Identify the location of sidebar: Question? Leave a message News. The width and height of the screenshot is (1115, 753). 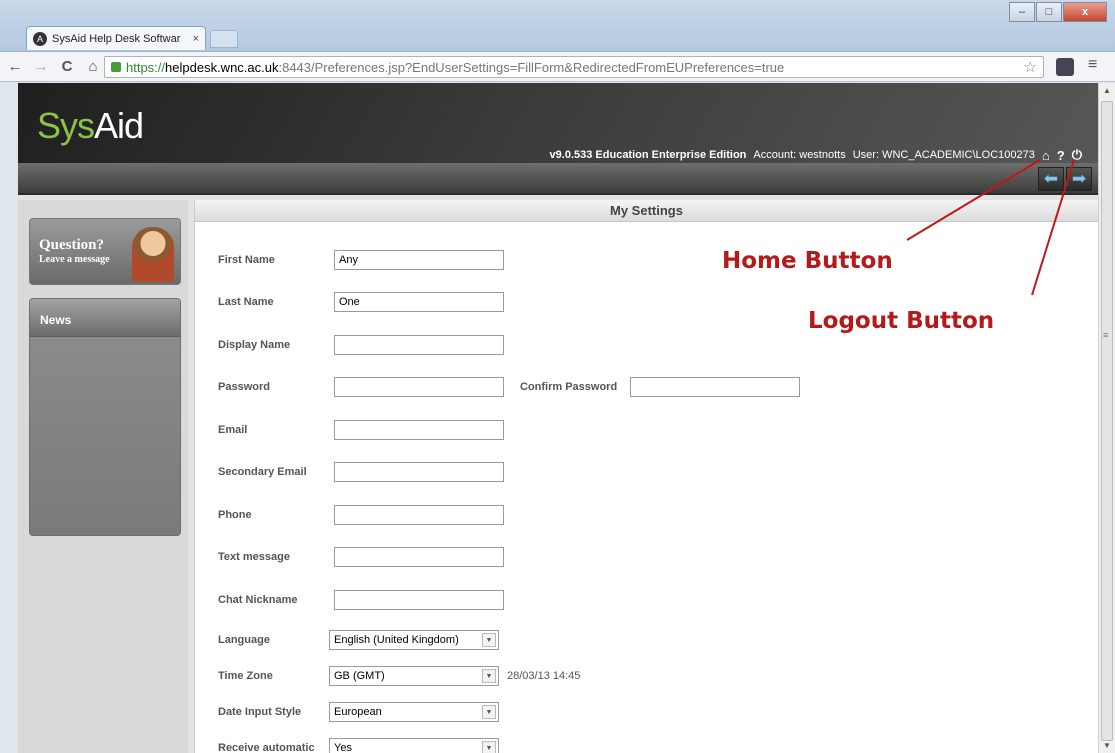
(103, 476).